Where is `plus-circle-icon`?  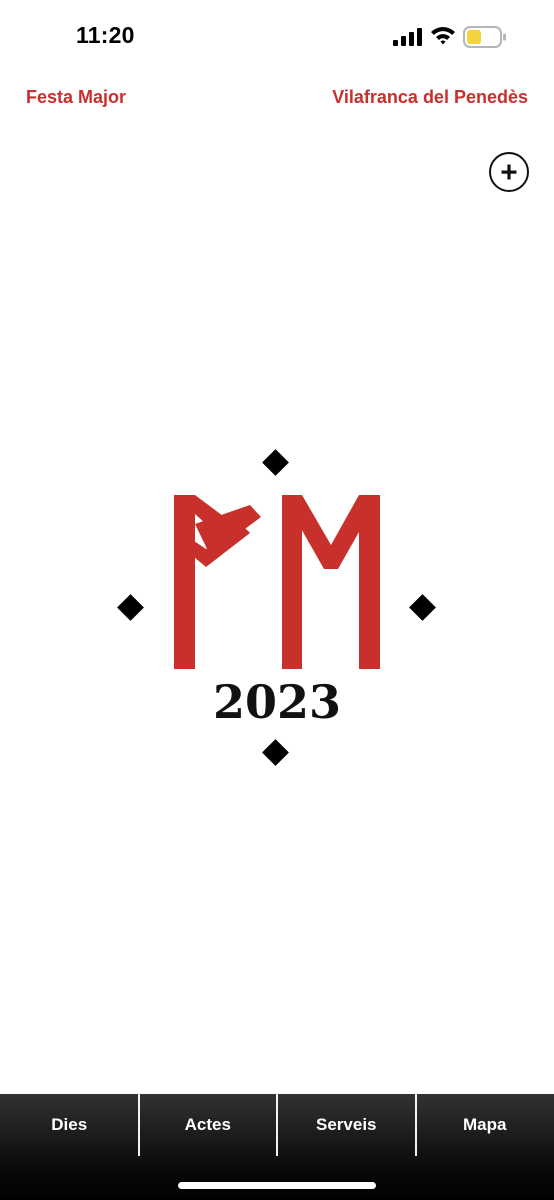 plus-circle-icon is located at coordinates (509, 172).